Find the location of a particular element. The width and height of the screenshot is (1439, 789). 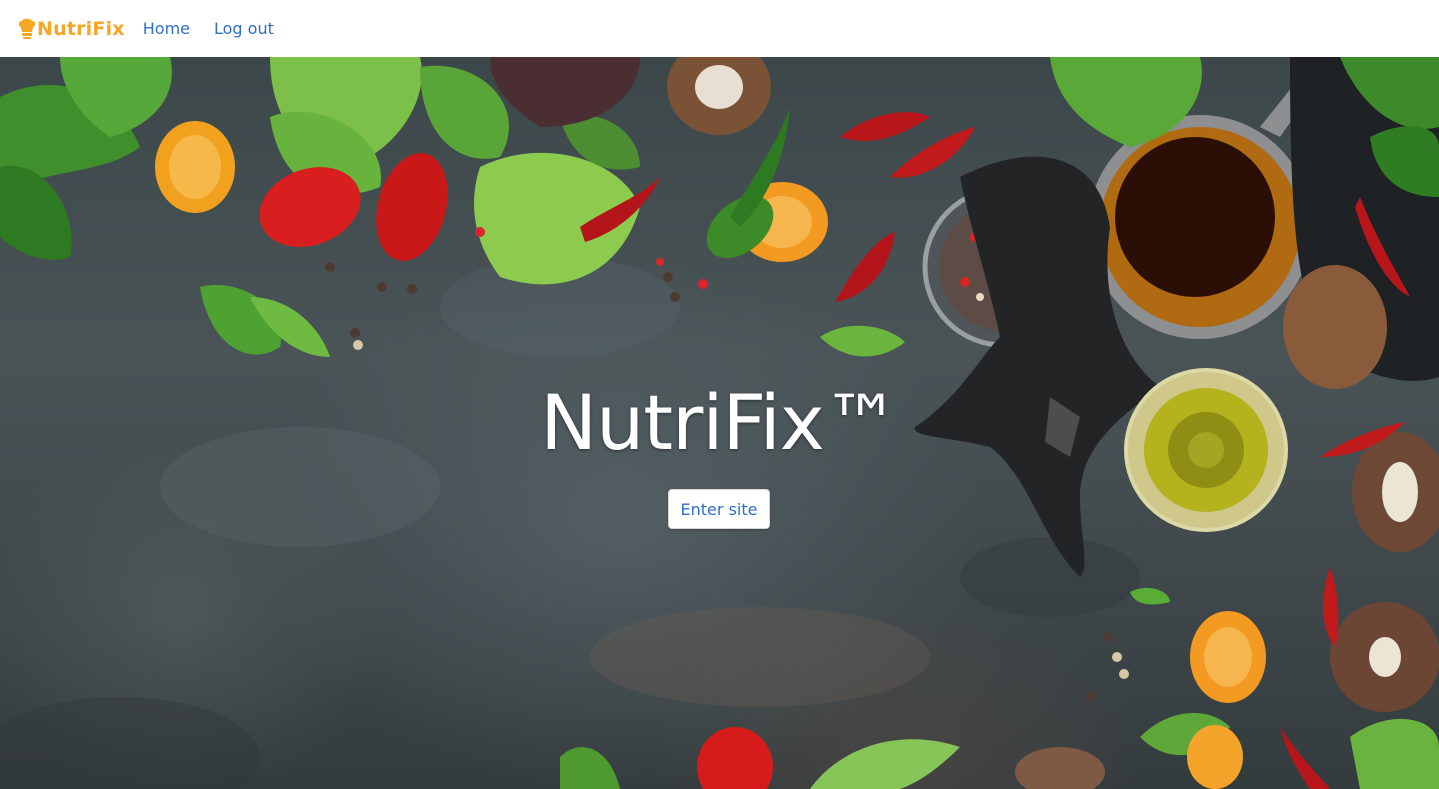

enter-site-button: Enter site is located at coordinates (719, 509).